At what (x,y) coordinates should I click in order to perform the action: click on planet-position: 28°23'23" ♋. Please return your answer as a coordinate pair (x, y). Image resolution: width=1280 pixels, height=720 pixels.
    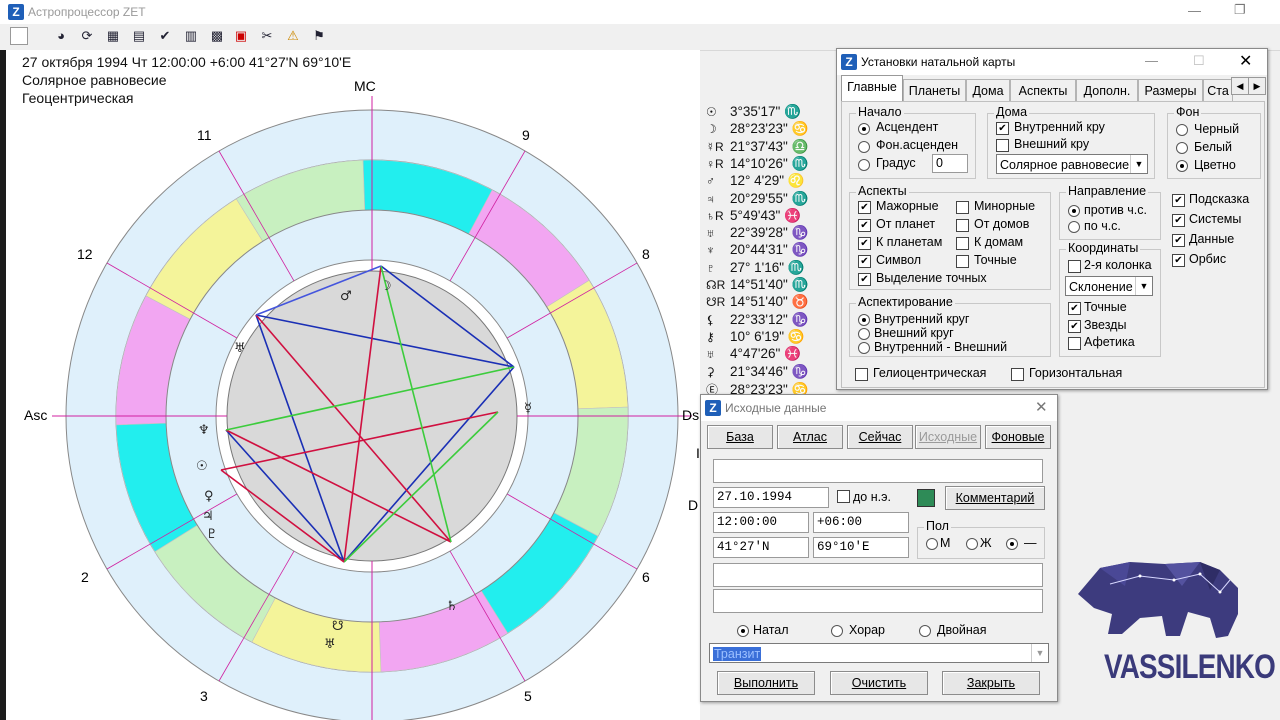
    Looking at the image, I should click on (769, 129).